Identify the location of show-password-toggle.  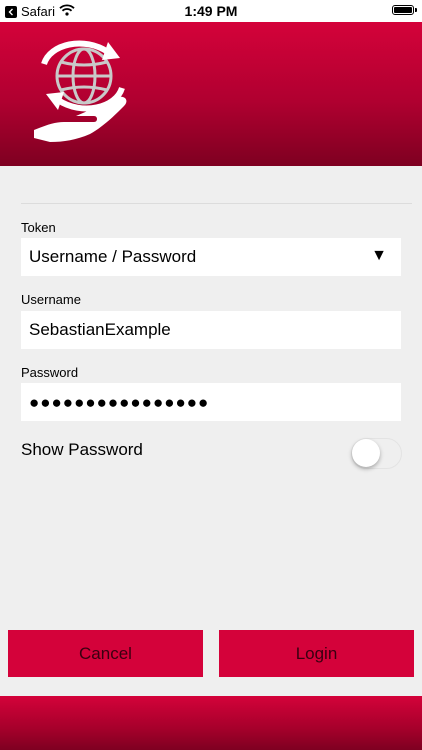
(376, 453).